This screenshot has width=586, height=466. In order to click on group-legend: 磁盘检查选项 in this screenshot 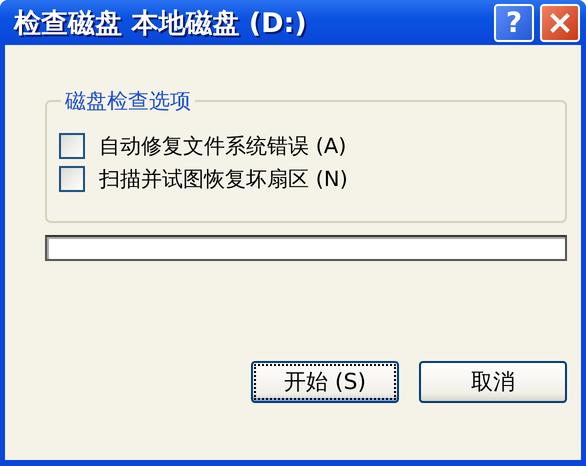, I will do `click(128, 101)`.